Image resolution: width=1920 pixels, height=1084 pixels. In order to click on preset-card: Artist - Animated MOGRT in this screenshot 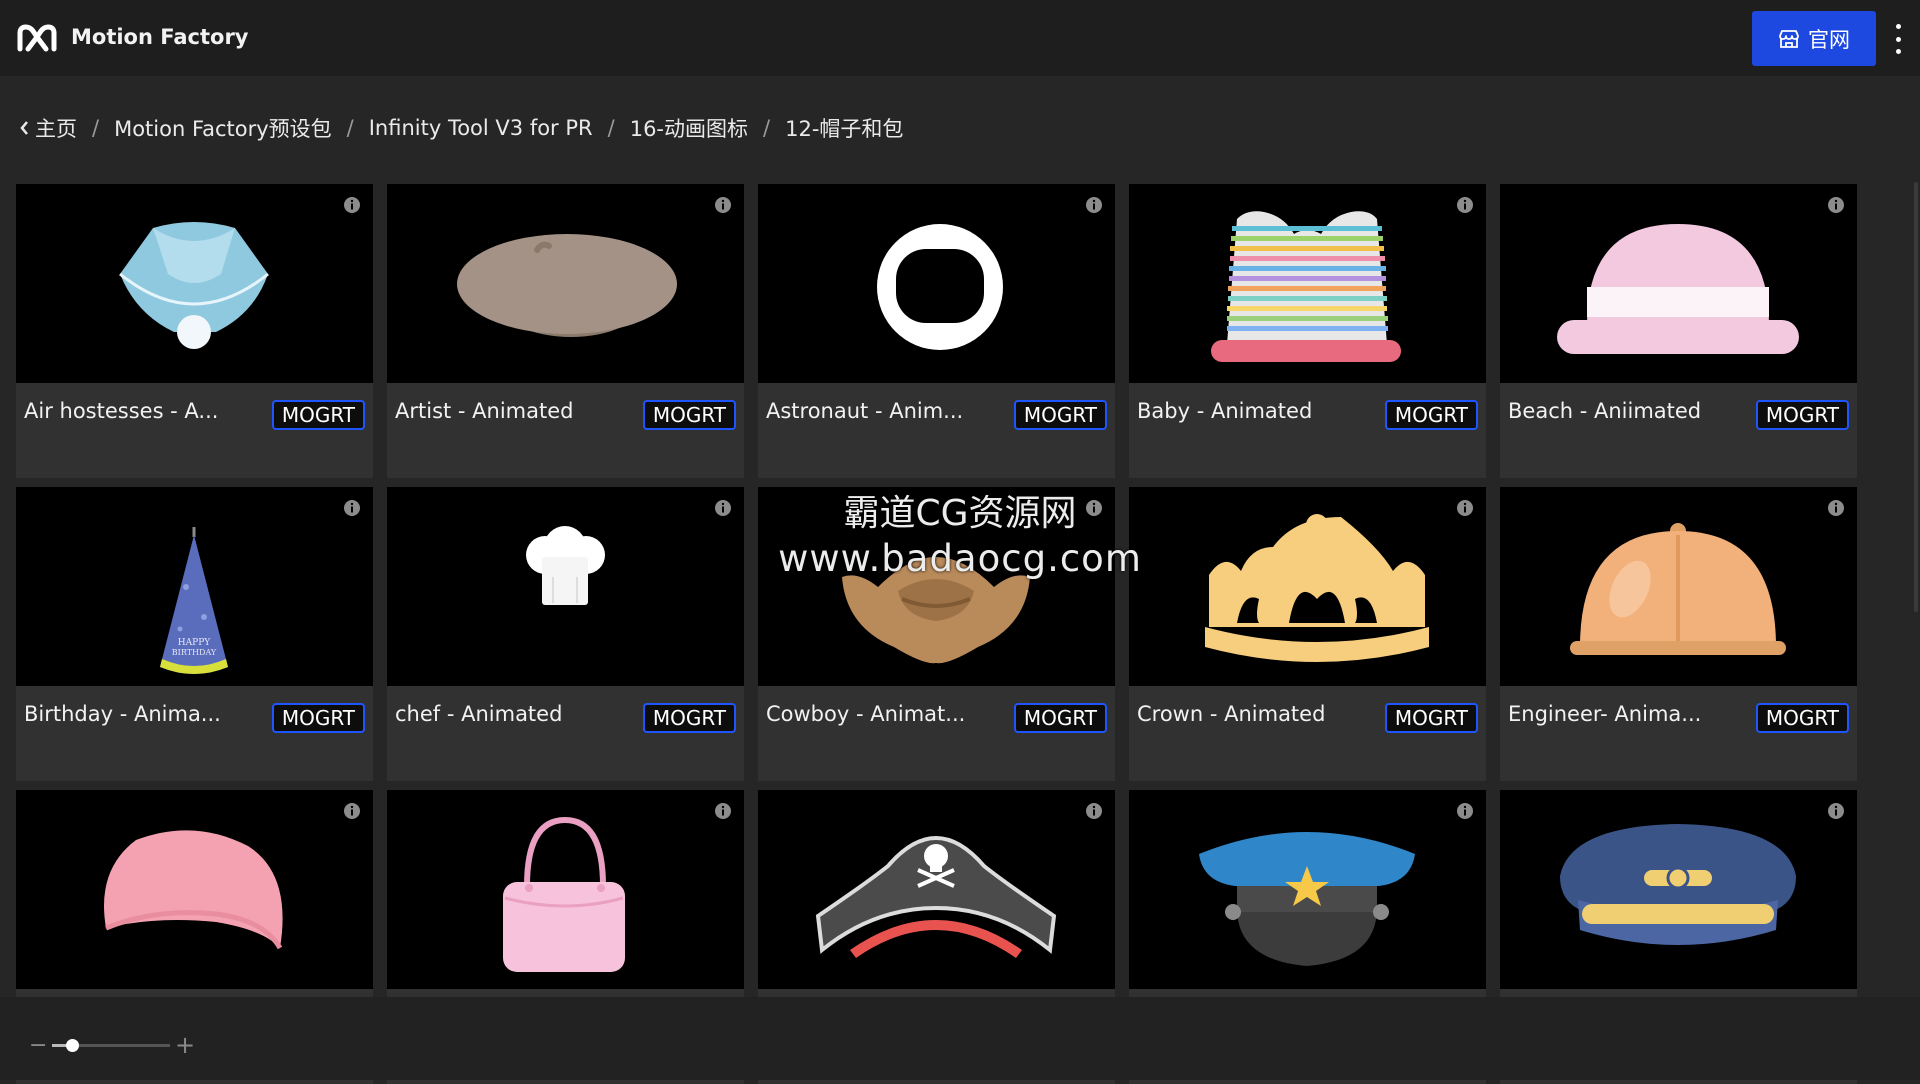, I will do `click(565, 331)`.